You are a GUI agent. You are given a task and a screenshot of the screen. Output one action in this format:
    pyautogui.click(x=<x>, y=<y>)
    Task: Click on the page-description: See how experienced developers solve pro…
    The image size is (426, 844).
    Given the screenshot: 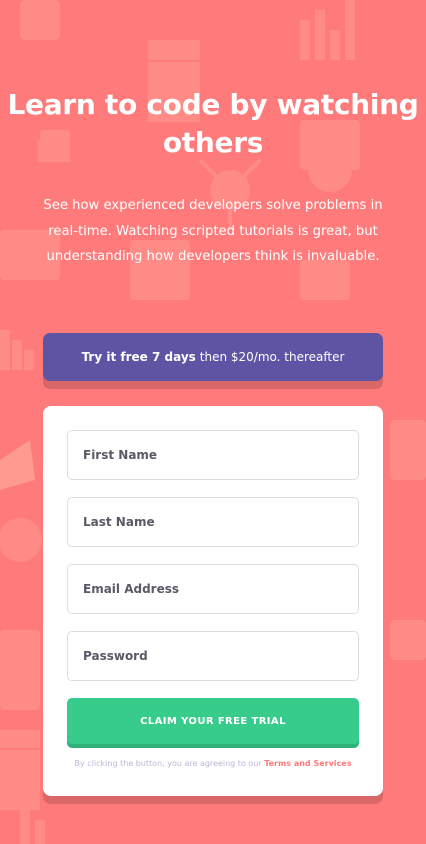 What is the action you would take?
    pyautogui.click(x=213, y=231)
    